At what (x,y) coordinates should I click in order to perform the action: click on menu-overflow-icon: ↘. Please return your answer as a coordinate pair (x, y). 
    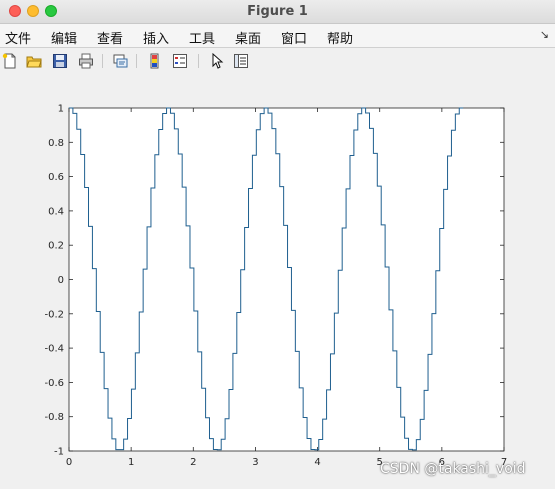
    Looking at the image, I should click on (544, 34).